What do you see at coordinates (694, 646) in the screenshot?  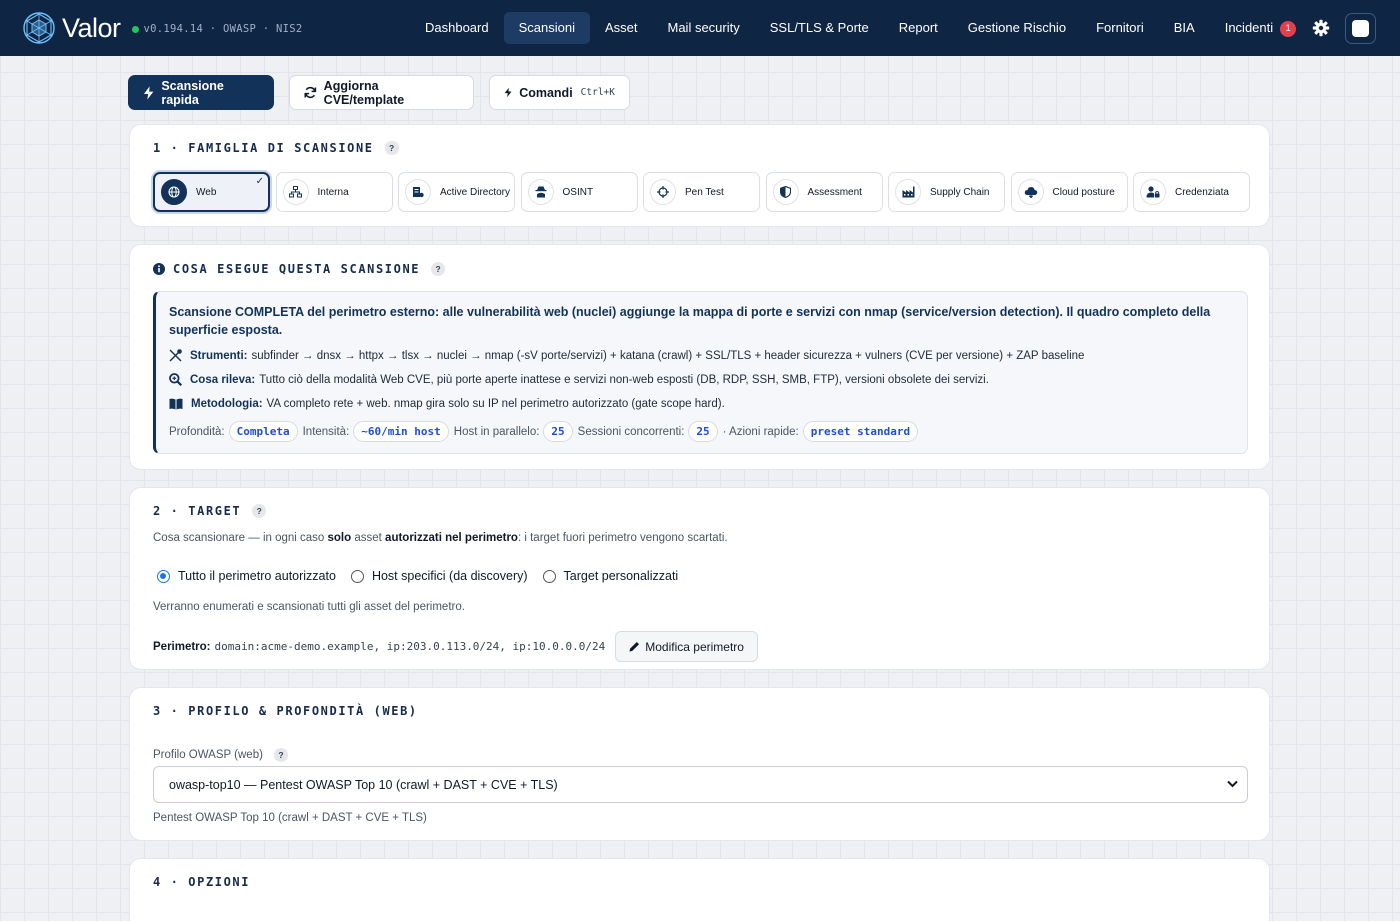 I see `edit-perimeter-label: Modifica perimetro` at bounding box center [694, 646].